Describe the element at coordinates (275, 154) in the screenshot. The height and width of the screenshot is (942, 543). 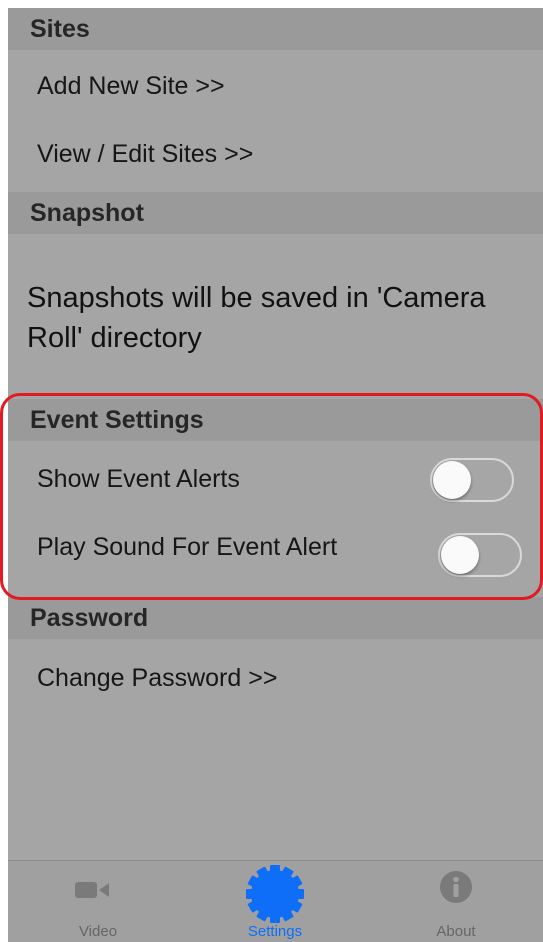
I see `view-edit-sites-link: View / Edit Sites >>` at that location.